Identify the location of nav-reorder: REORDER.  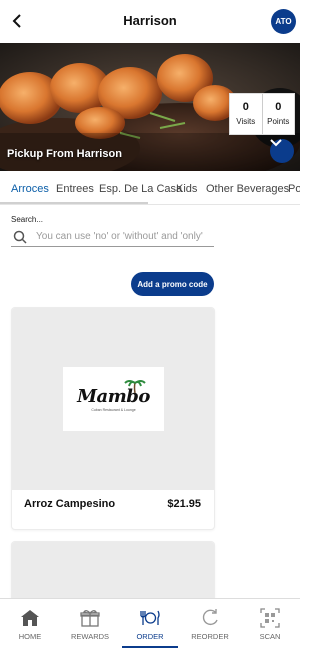
(210, 624).